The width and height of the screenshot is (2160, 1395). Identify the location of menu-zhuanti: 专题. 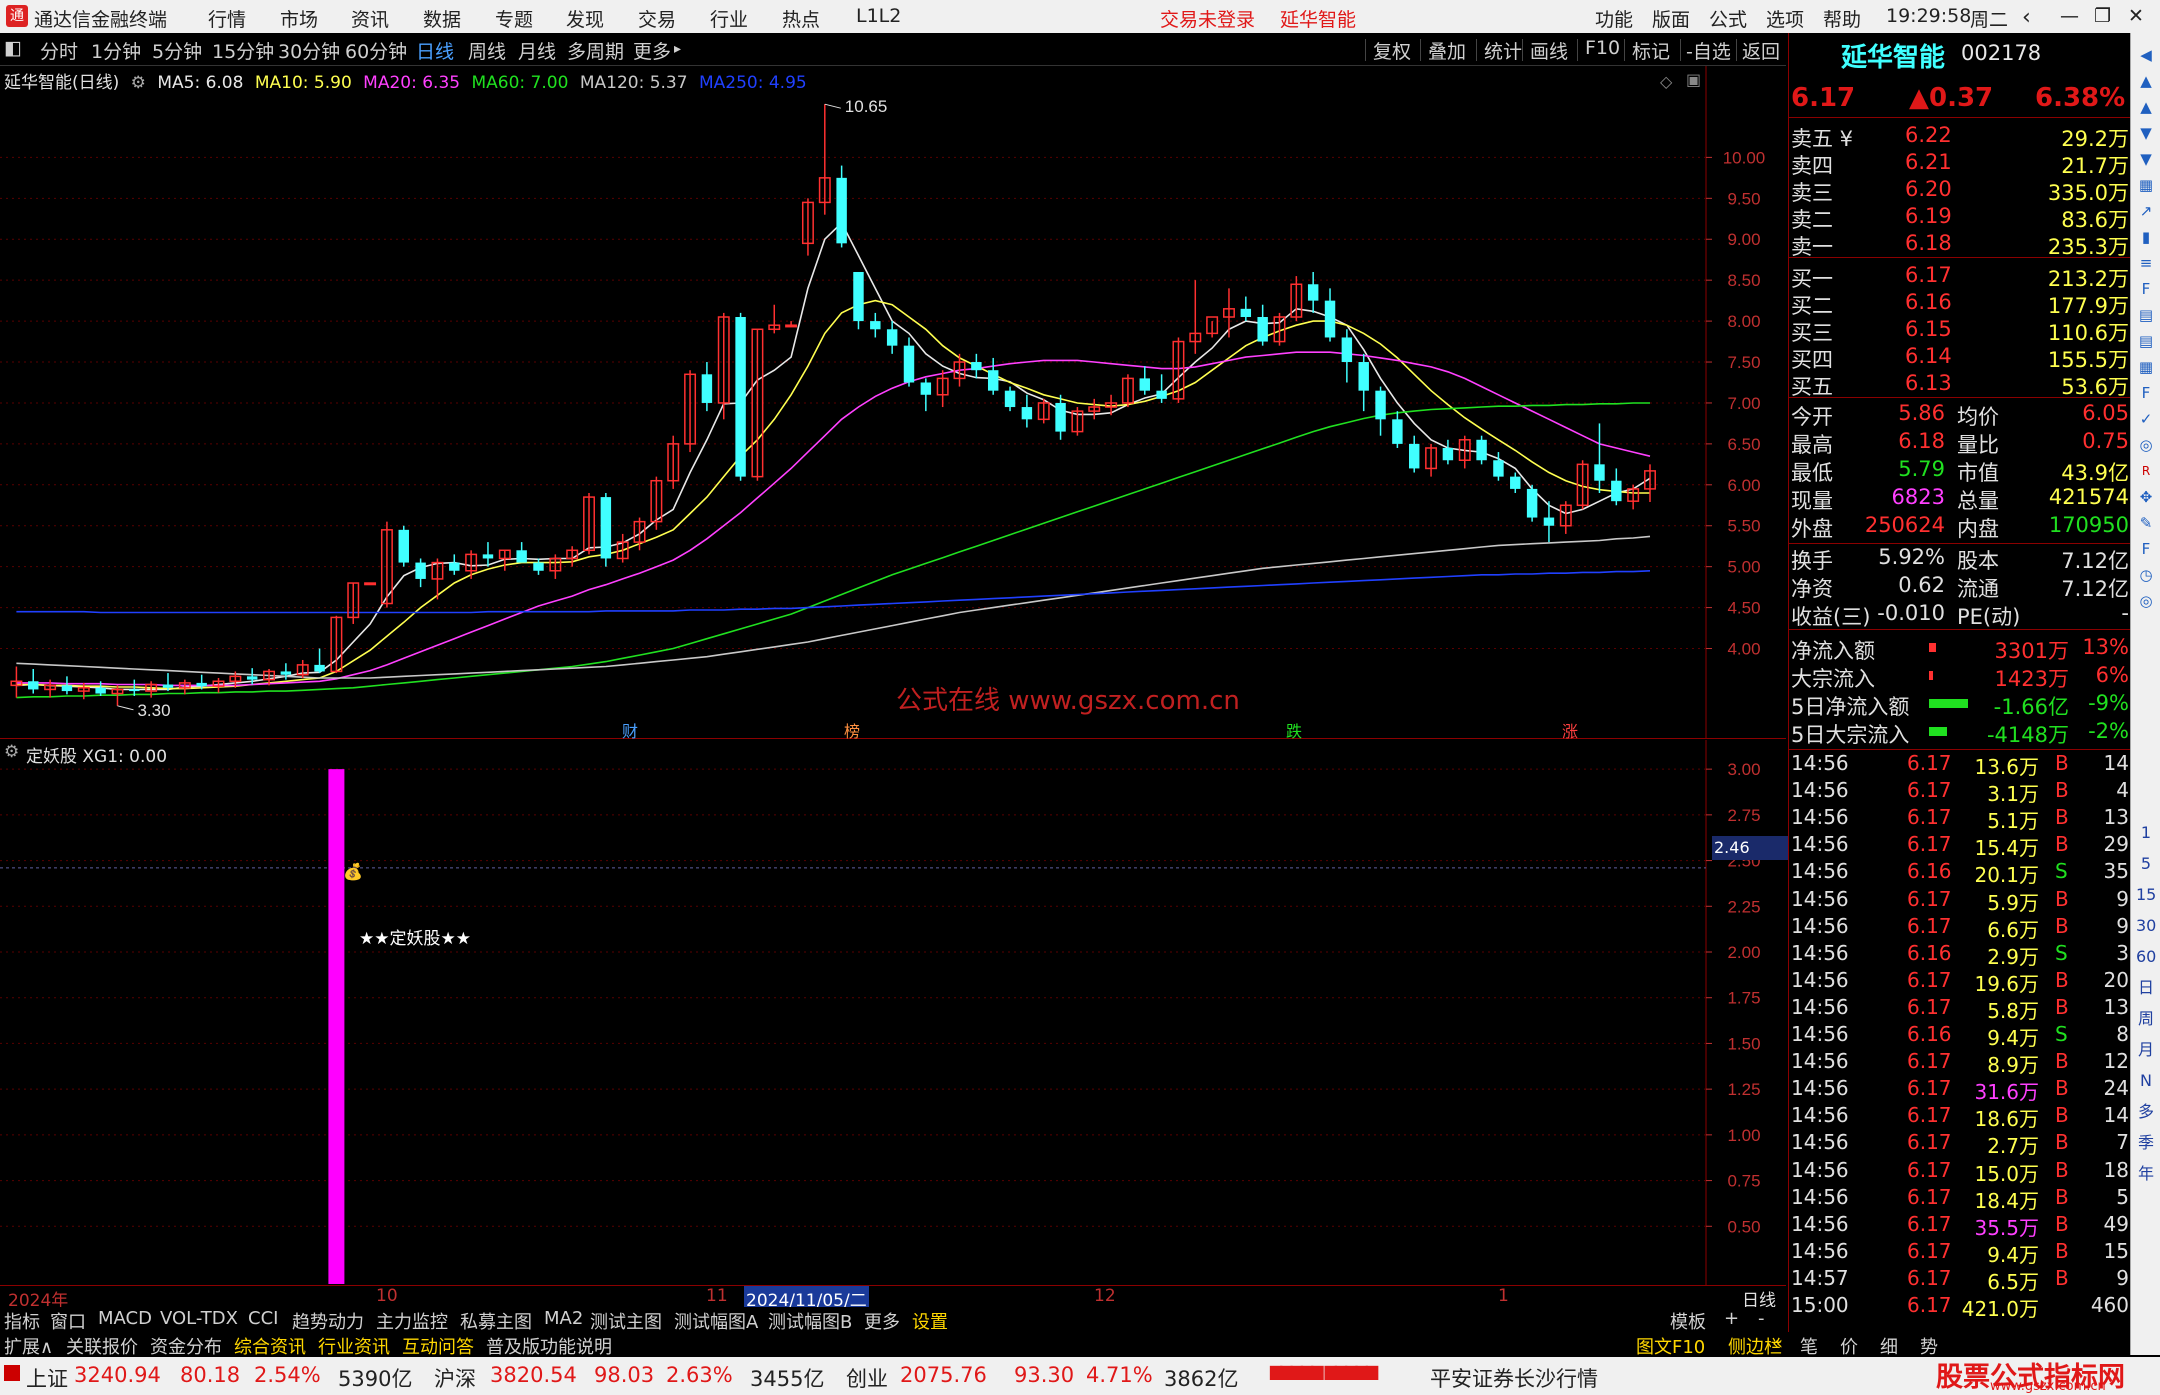
(514, 18).